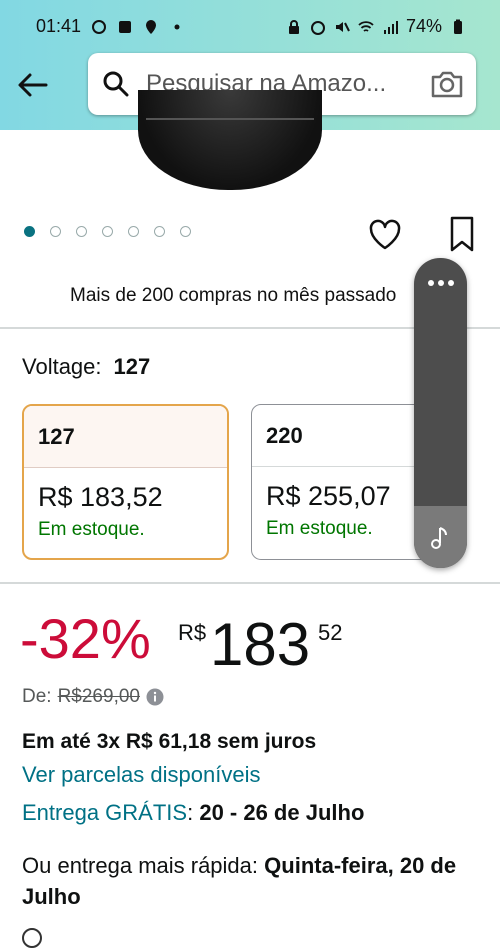  I want to click on voltage-option-127: 127 R$ 183,52 Em estoque., so click(125, 482).